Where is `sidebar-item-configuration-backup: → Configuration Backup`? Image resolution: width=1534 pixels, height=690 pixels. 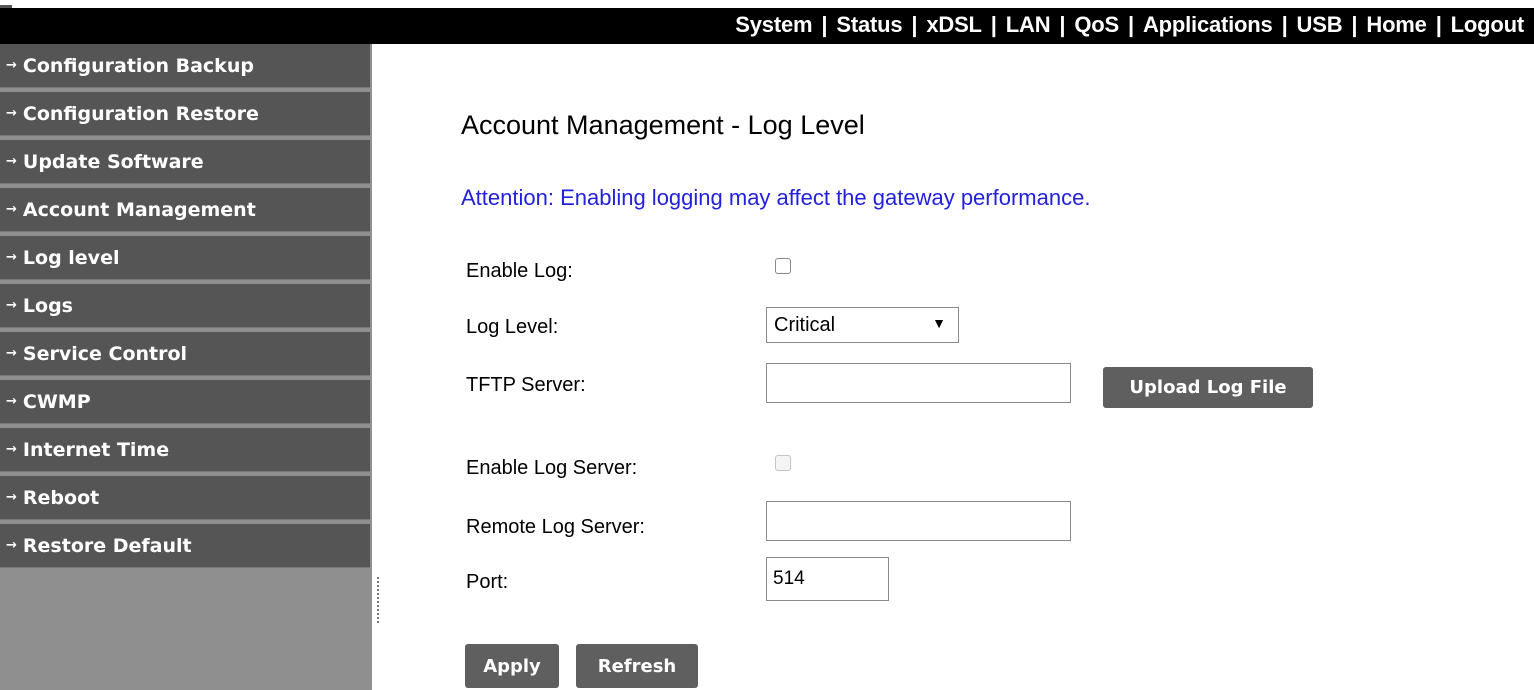
sidebar-item-configuration-backup: → Configuration Backup is located at coordinates (185, 66).